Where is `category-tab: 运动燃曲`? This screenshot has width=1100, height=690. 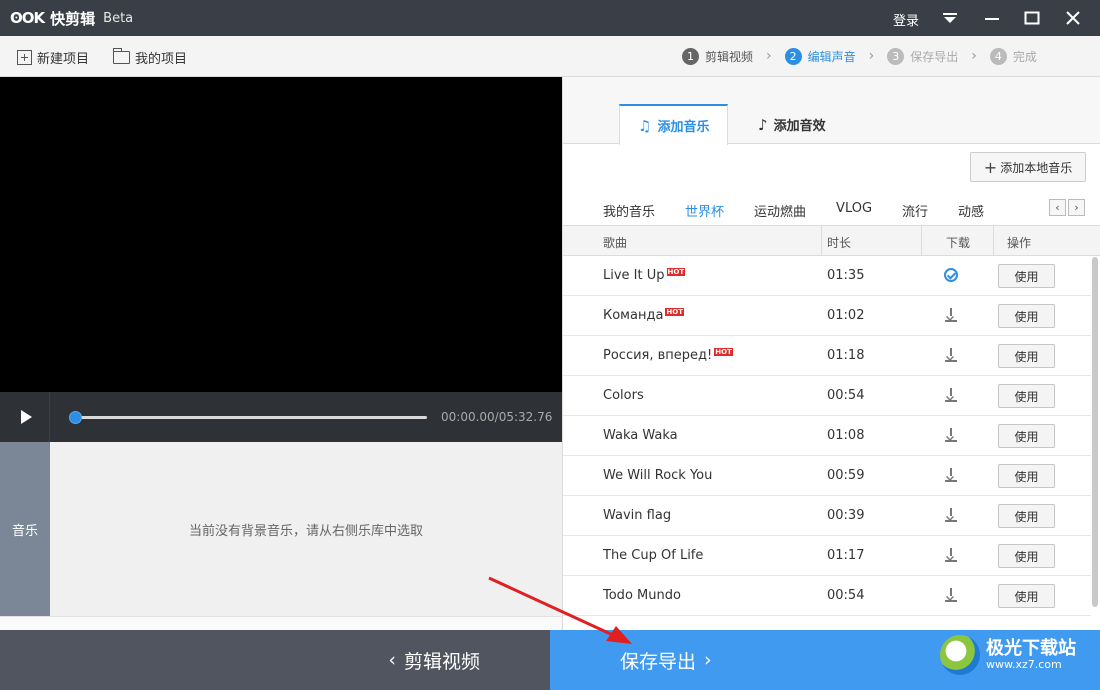
category-tab: 运动燃曲 is located at coordinates (780, 210).